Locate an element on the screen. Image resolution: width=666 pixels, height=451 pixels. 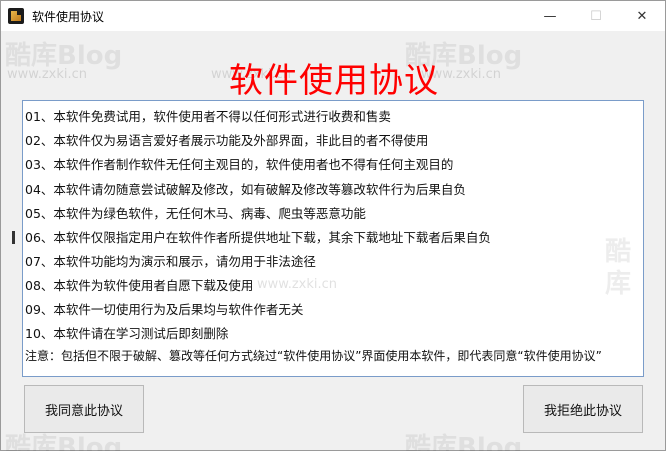
agree-button: 我同意此协议 is located at coordinates (84, 409).